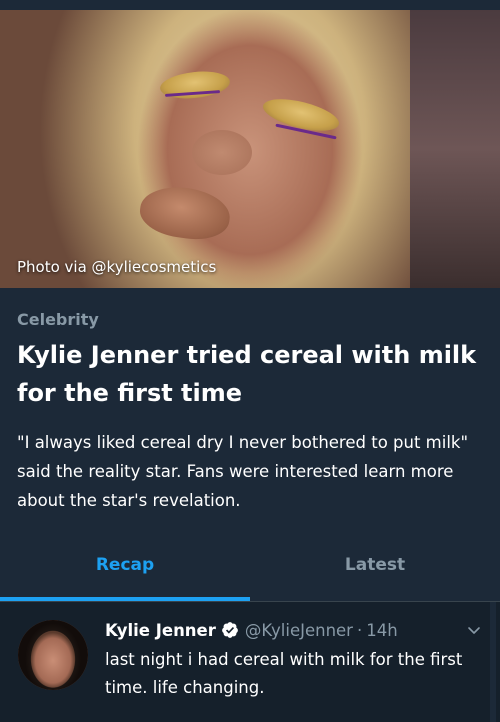 The image size is (500, 722). What do you see at coordinates (195, 85) in the screenshot?
I see `eyeshadow-left` at bounding box center [195, 85].